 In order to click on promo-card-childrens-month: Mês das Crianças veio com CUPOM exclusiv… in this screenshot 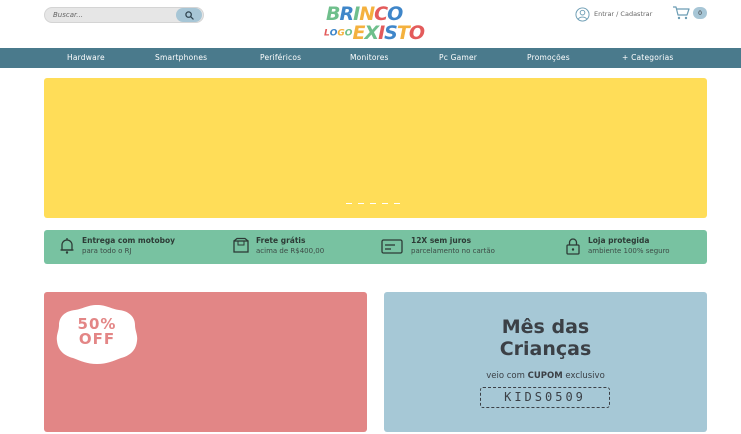, I will do `click(545, 362)`.